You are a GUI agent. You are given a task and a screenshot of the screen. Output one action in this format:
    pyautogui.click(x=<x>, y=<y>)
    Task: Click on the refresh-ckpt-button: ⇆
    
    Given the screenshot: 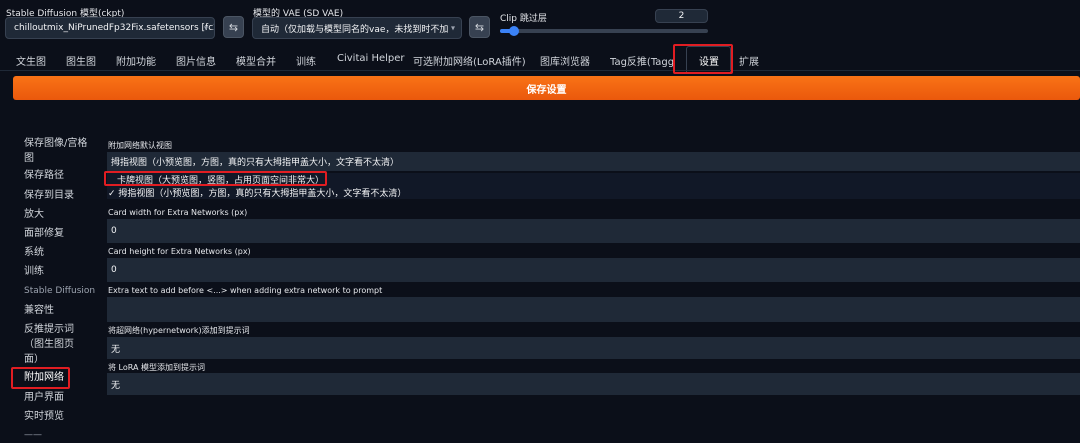 What is the action you would take?
    pyautogui.click(x=233, y=27)
    